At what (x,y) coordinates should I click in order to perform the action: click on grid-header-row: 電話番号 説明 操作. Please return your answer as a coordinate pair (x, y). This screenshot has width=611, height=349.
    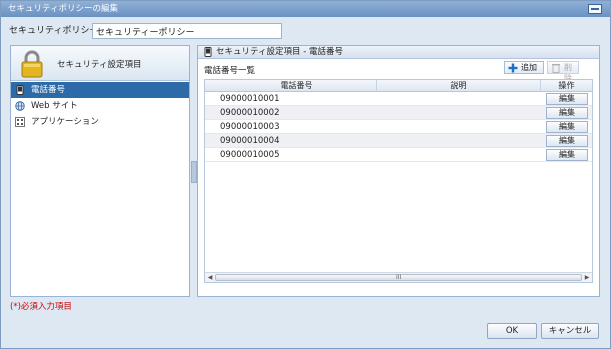
    Looking at the image, I should click on (398, 86).